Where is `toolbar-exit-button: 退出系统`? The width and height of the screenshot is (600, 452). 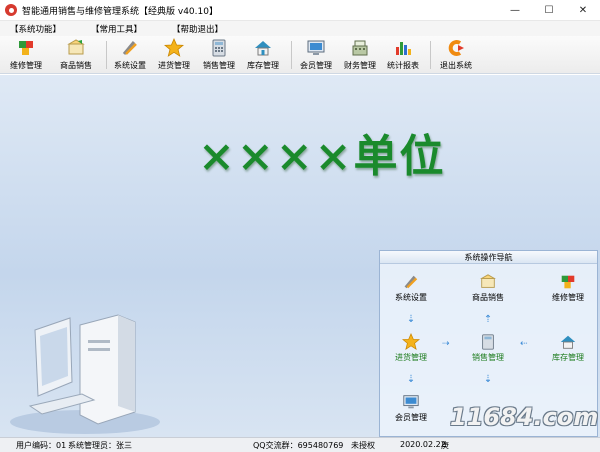 toolbar-exit-button: 退出系统 is located at coordinates (456, 55).